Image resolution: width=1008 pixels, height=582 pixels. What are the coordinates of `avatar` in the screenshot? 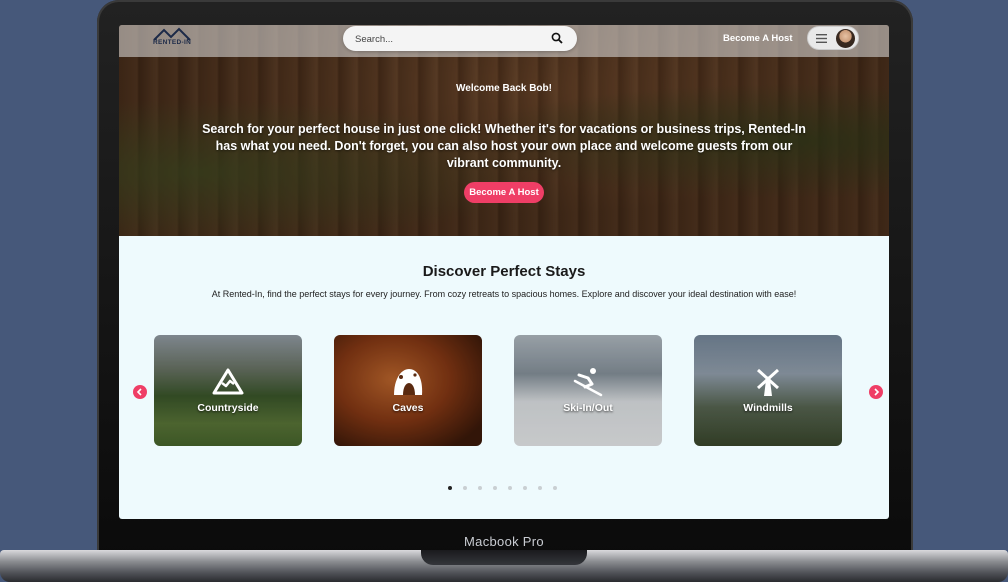 It's located at (845, 38).